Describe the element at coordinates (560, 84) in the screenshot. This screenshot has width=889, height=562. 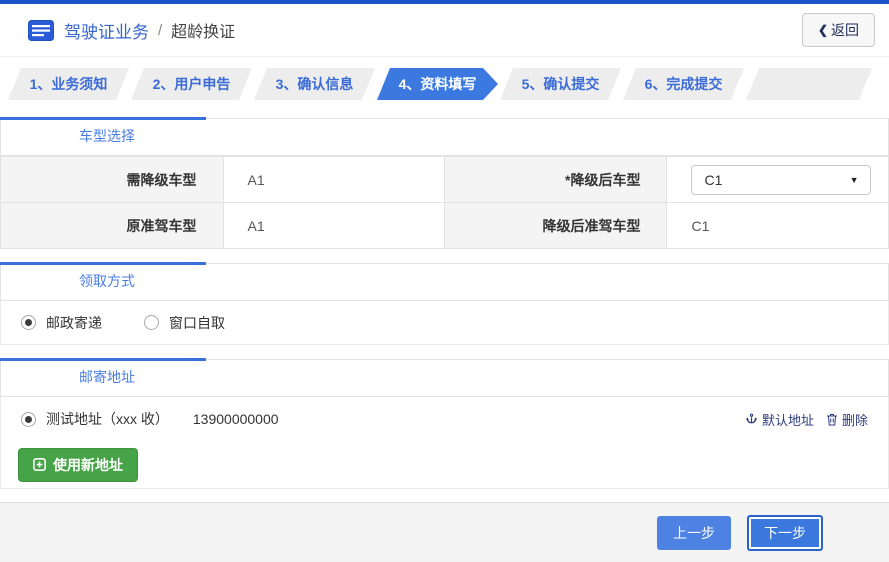
I see `step-5-confirm-submit: 5、确认提交` at that location.